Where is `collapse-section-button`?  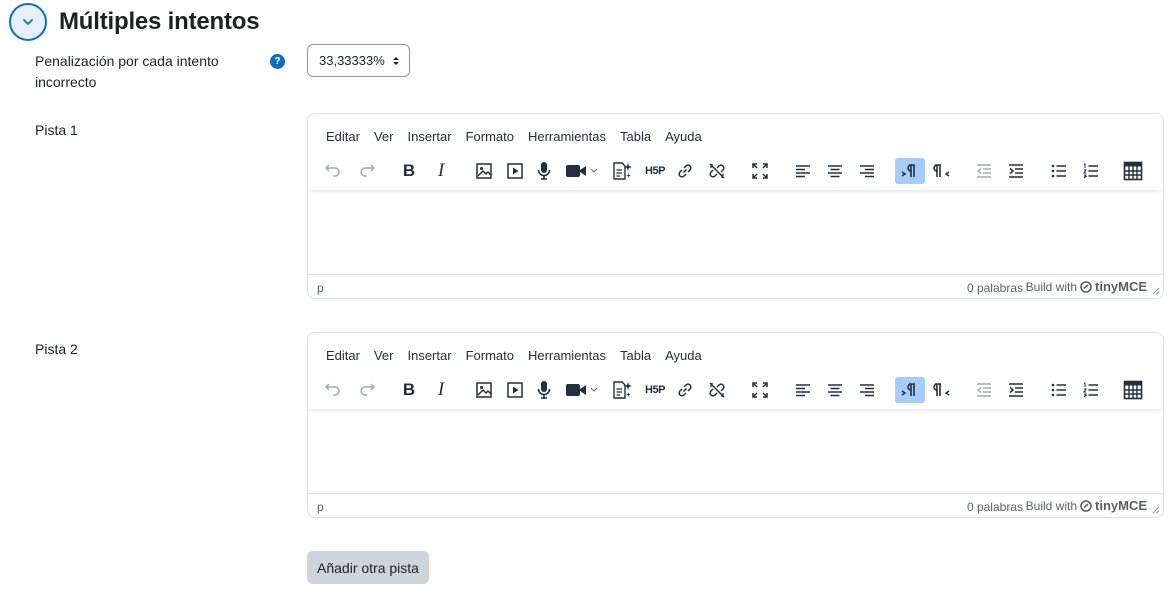
collapse-section-button is located at coordinates (28, 22).